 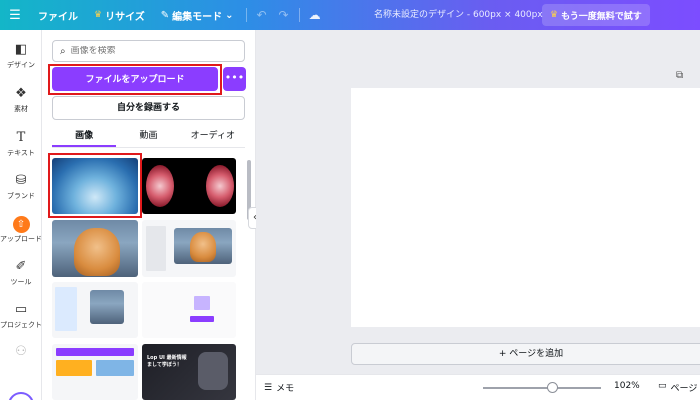 I want to click on tab-videos: 動画, so click(x=148, y=136).